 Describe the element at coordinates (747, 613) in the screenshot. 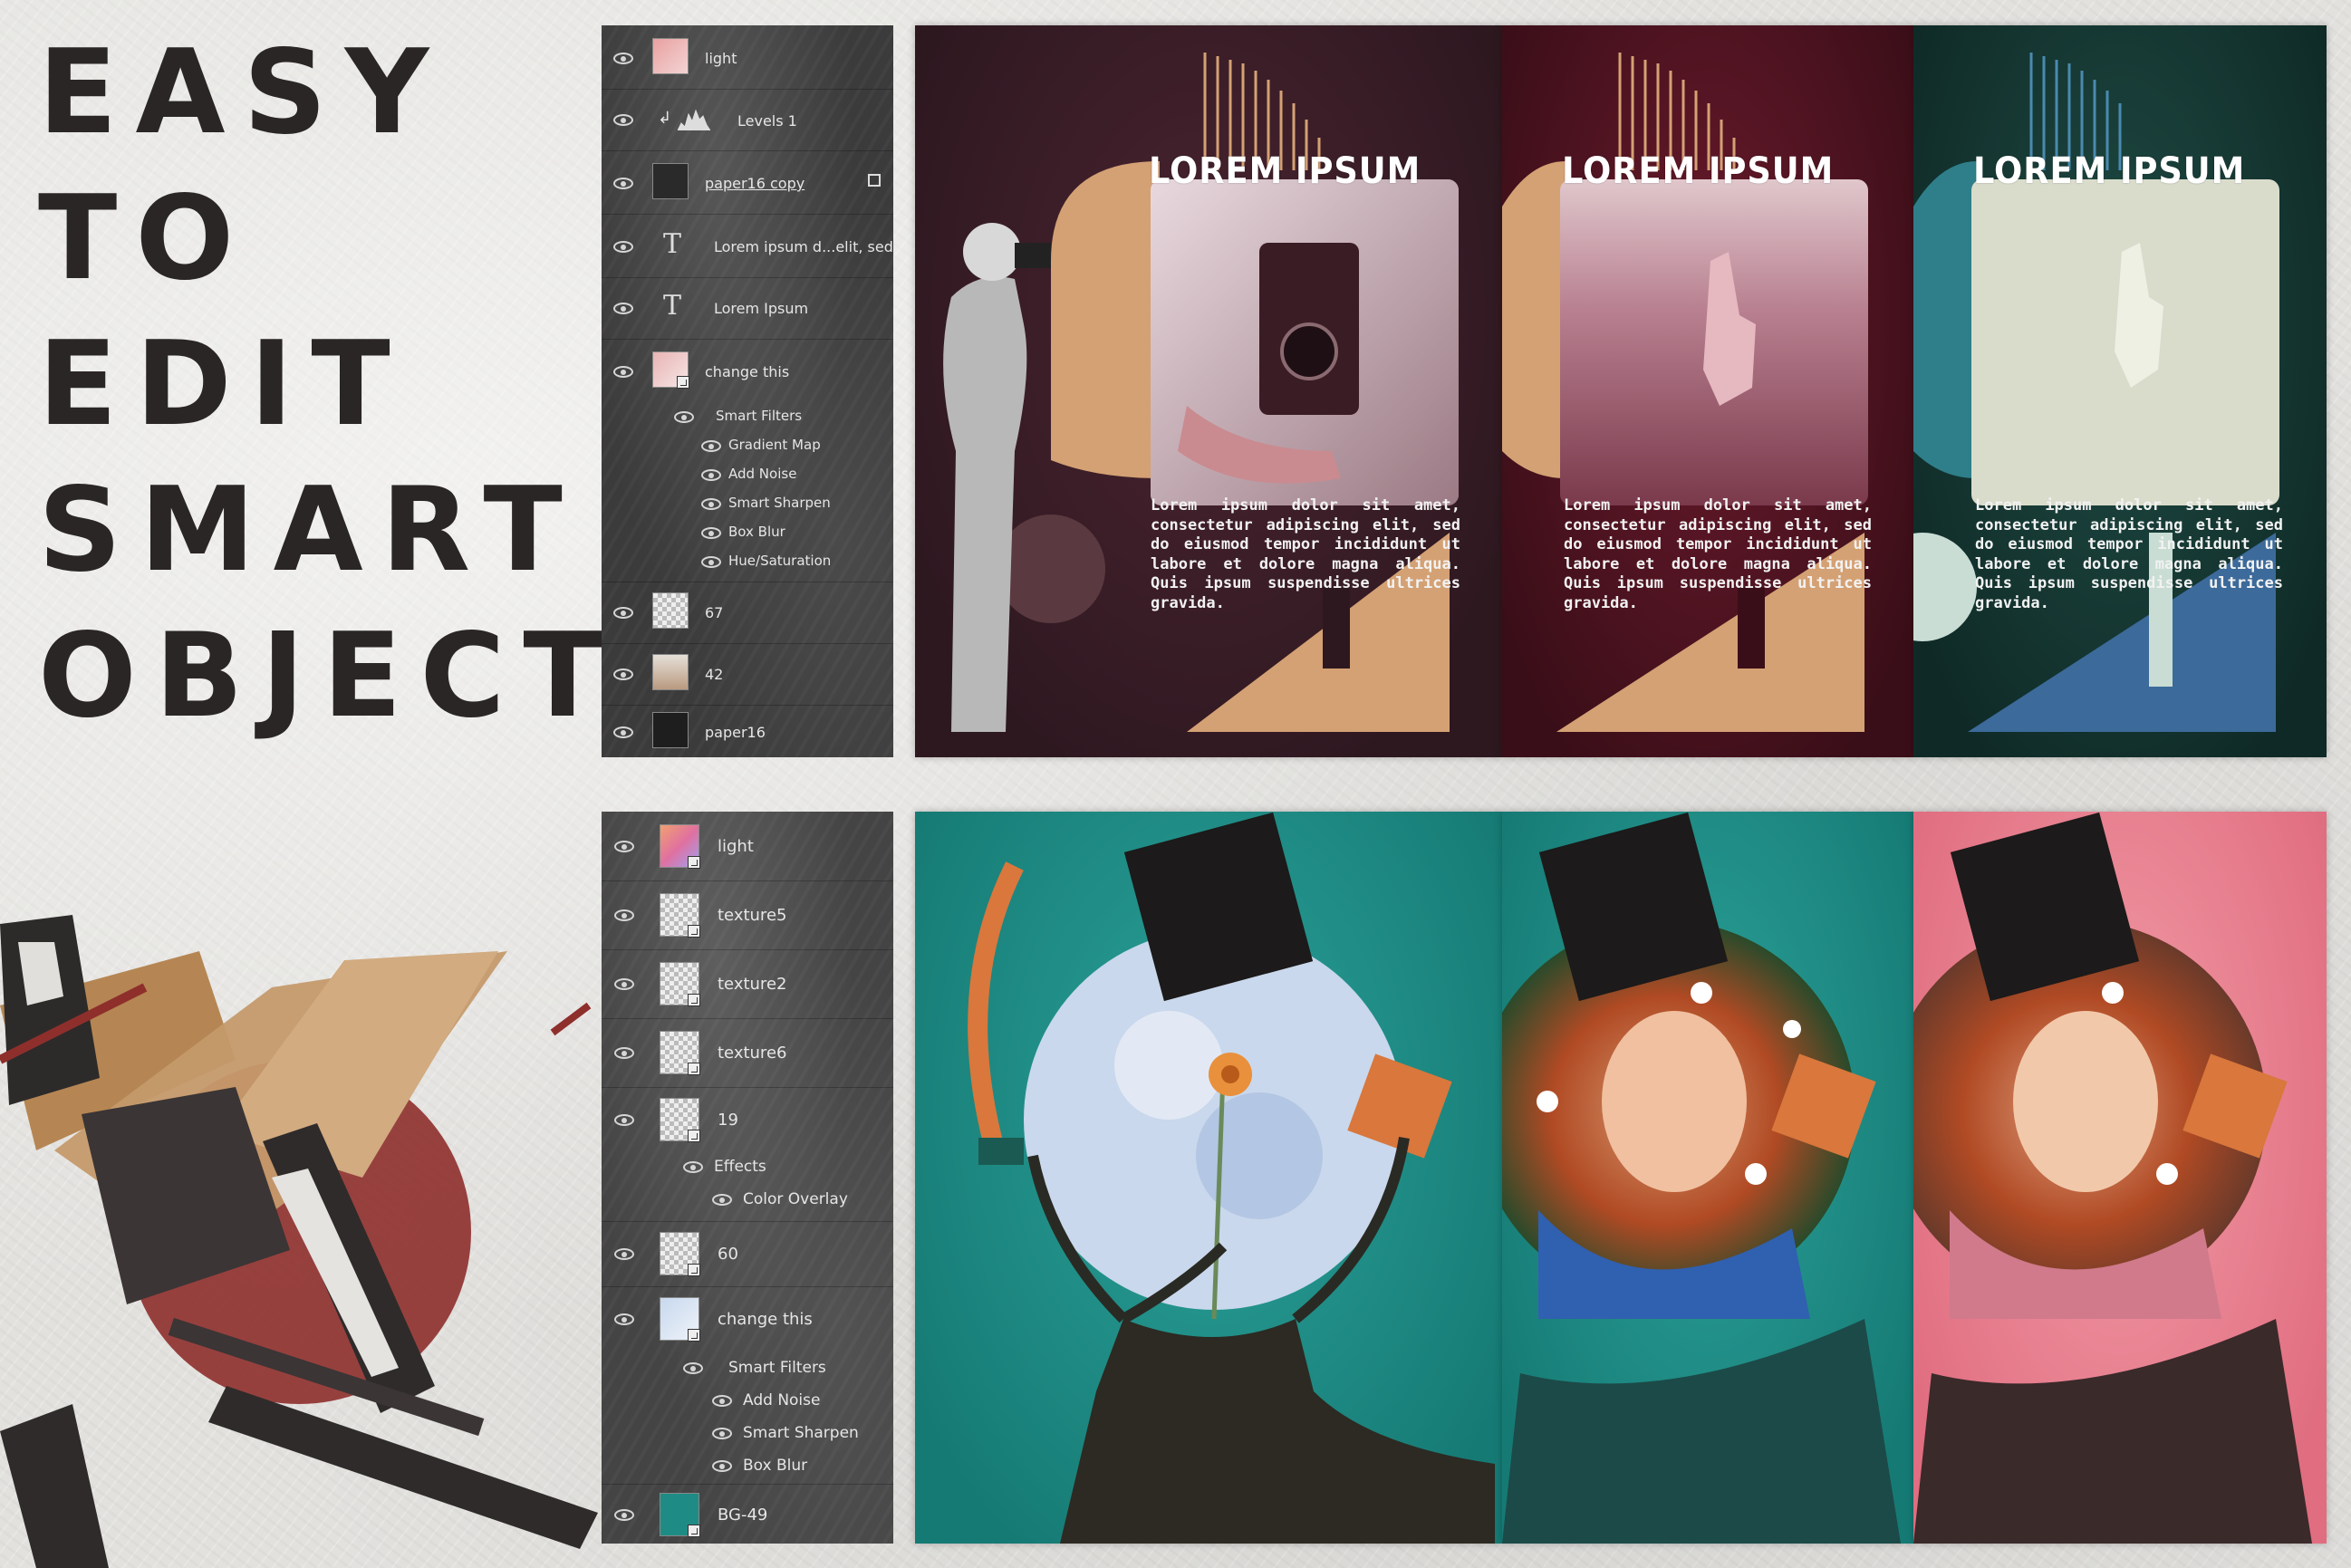

I see `layer-row-67: 67` at that location.